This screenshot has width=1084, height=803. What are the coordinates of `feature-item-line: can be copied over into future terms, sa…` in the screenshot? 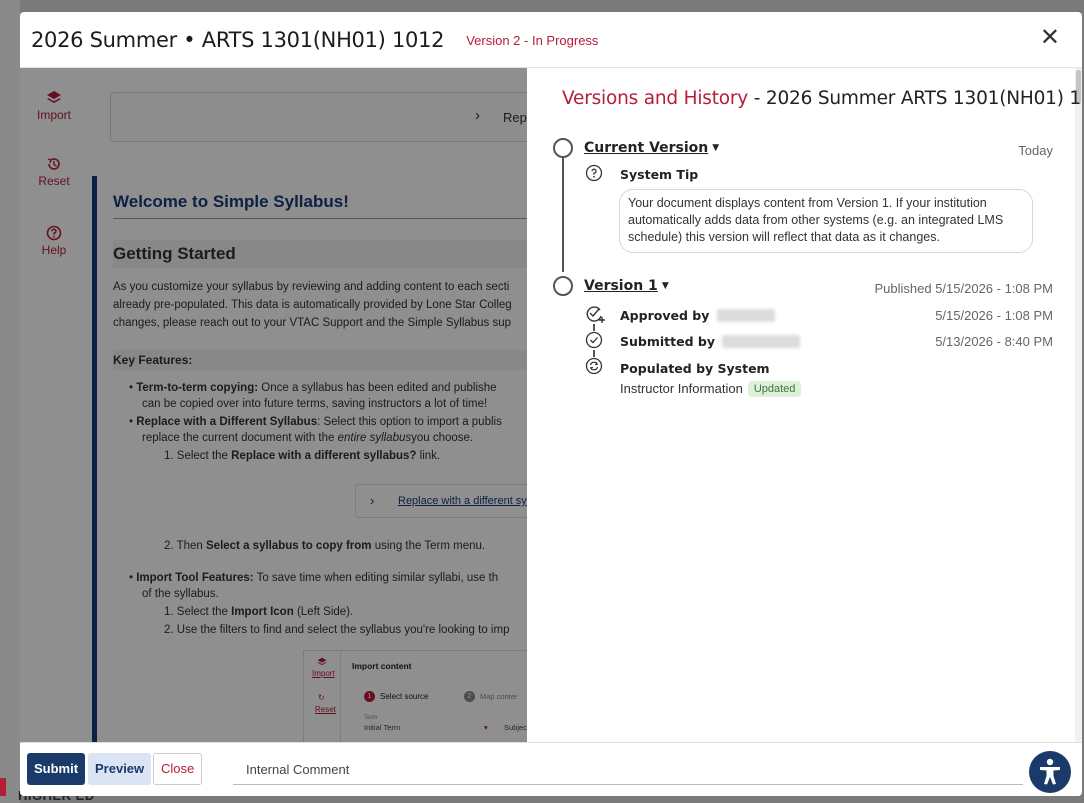 It's located at (315, 404).